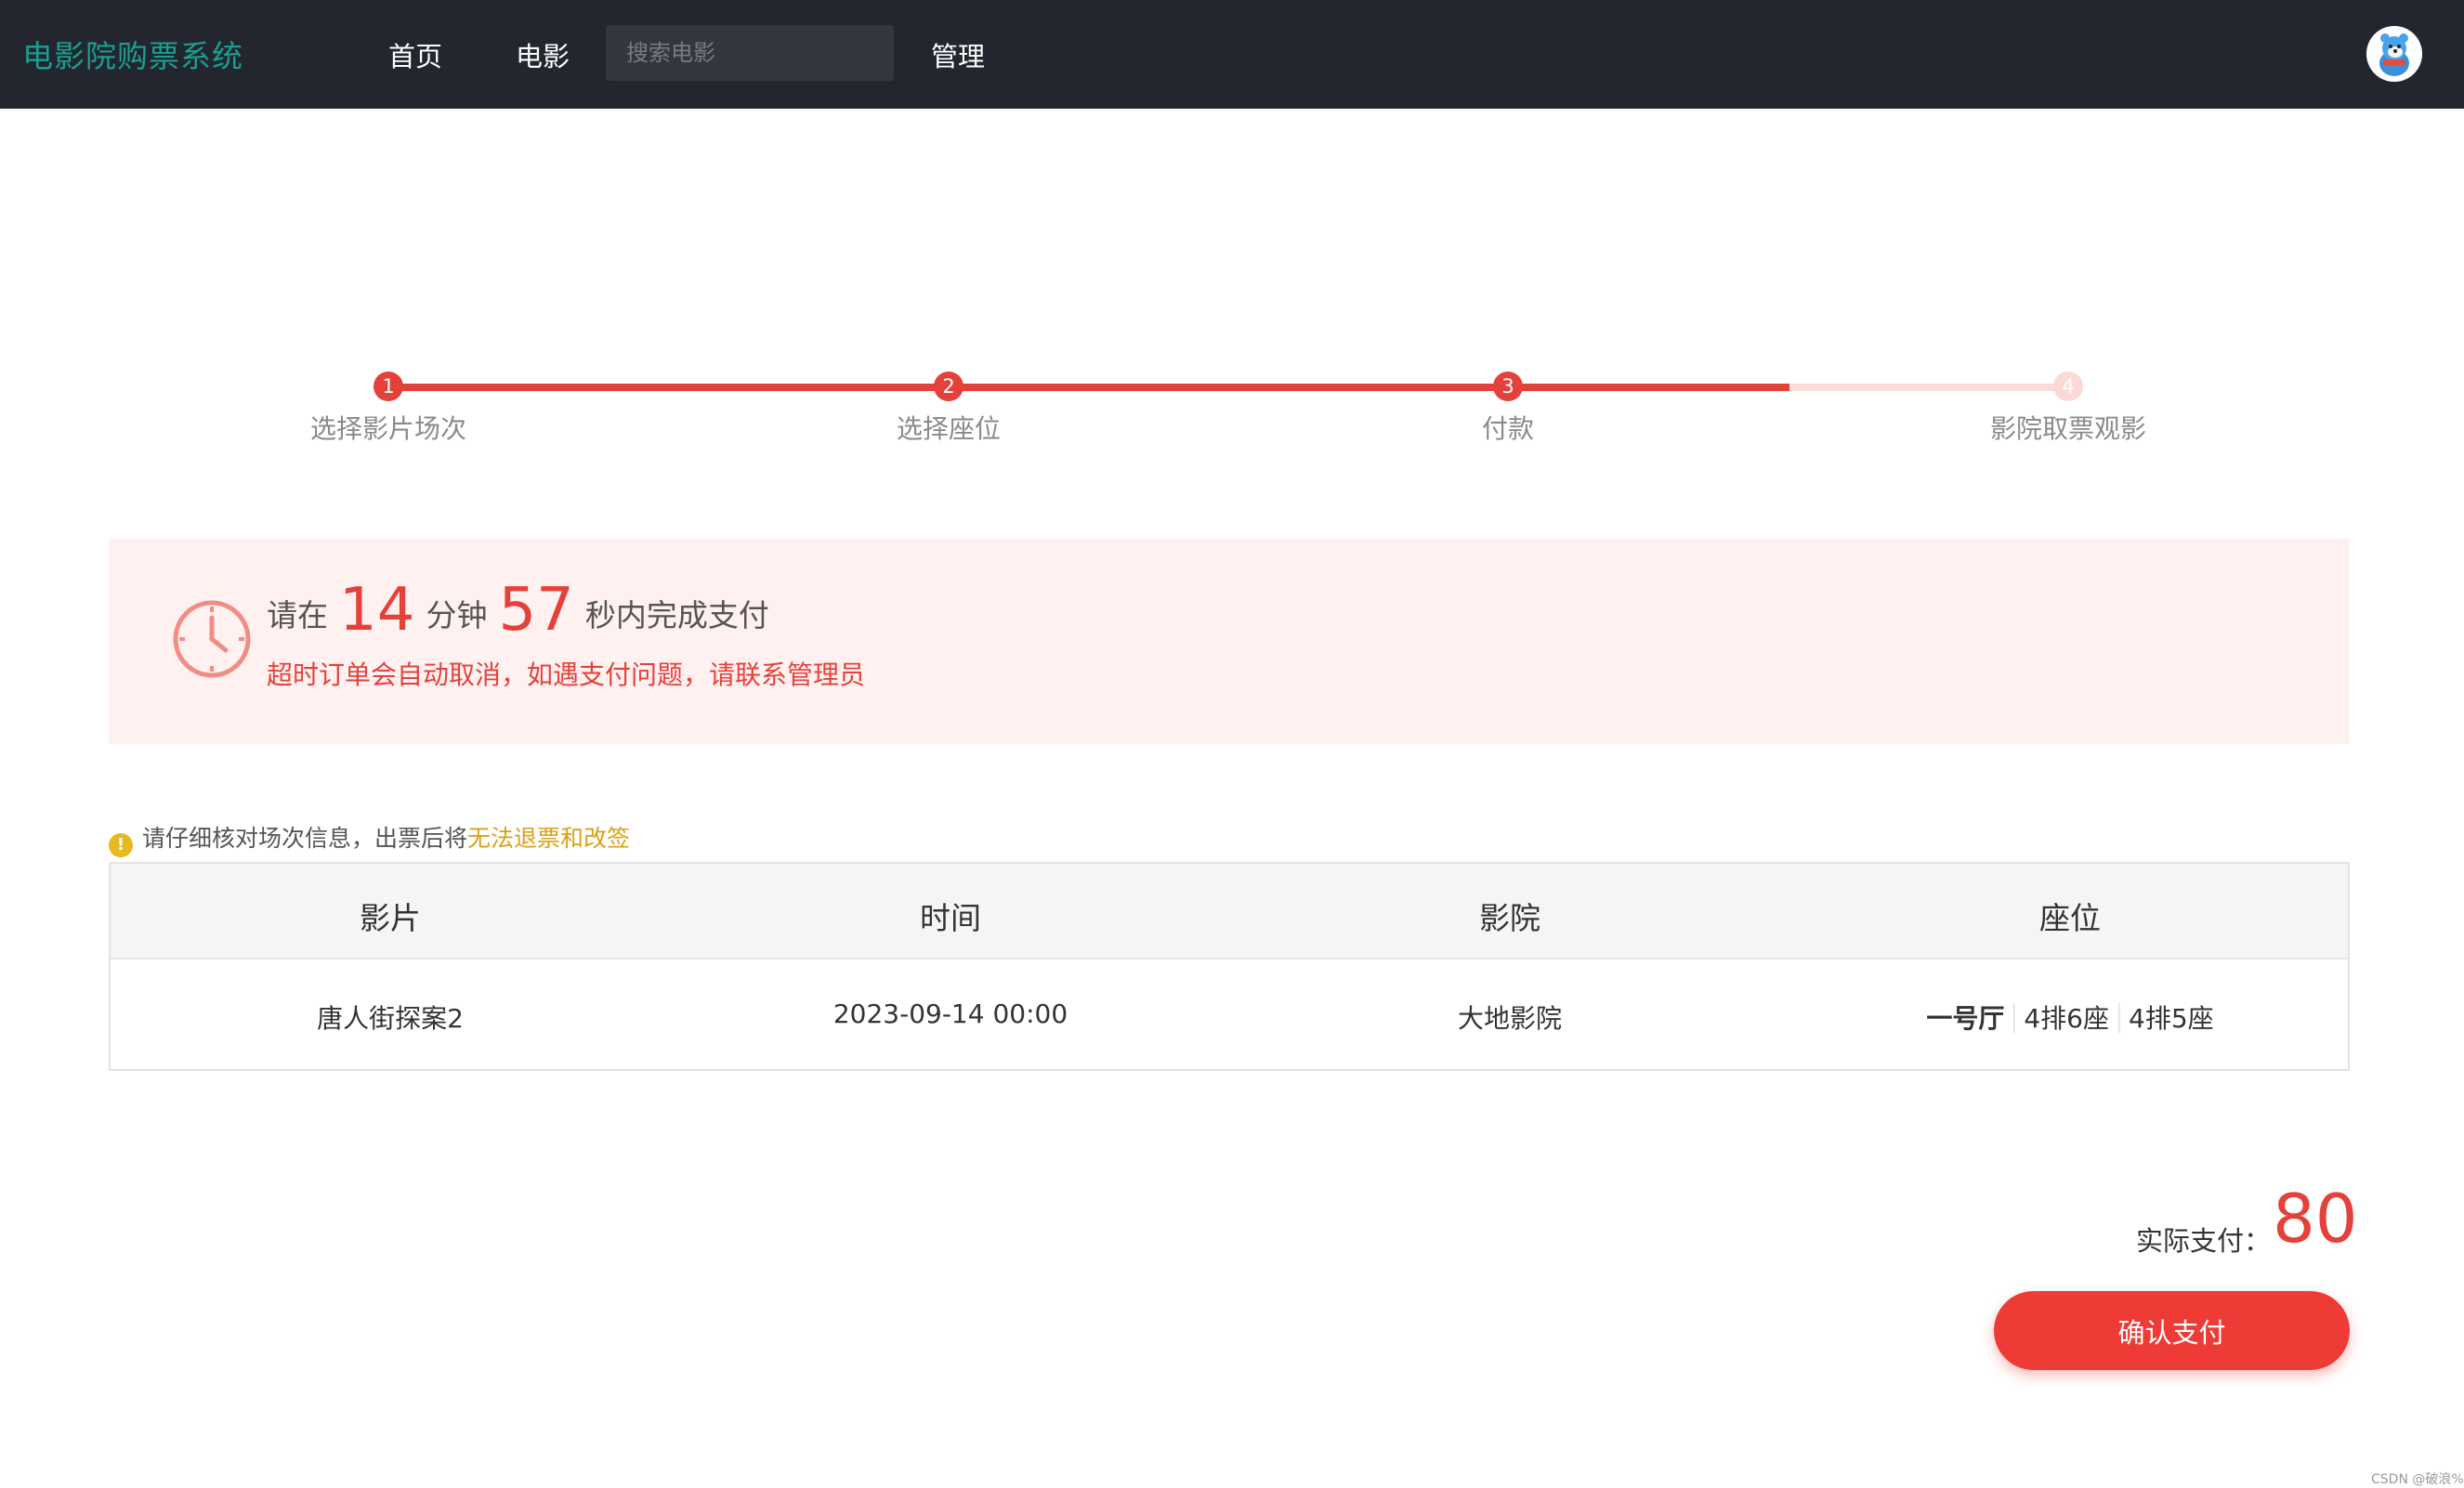 This screenshot has height=1488, width=2464. What do you see at coordinates (415, 55) in the screenshot?
I see `nav-home: 首页` at bounding box center [415, 55].